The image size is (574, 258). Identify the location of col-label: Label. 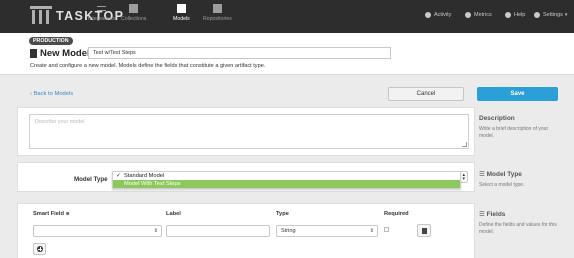
(173, 214).